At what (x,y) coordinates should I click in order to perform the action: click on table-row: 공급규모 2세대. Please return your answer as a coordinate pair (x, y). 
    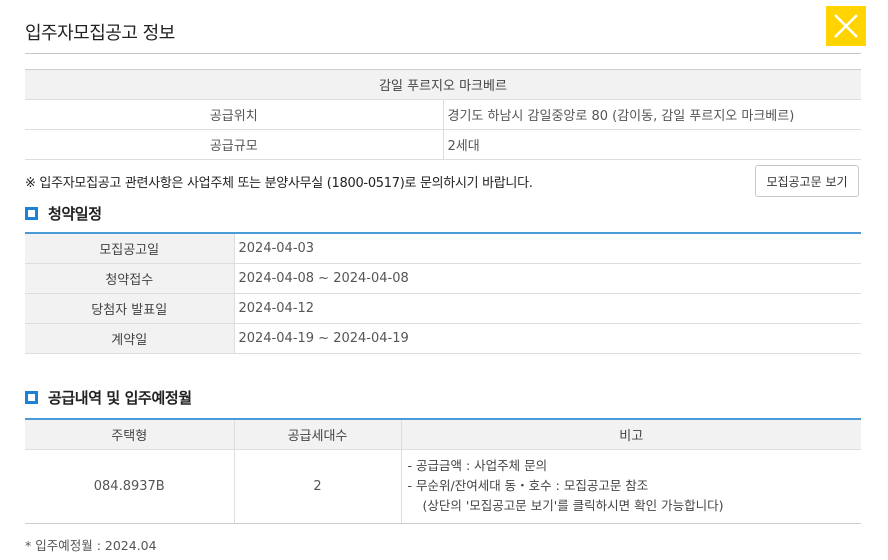
    Looking at the image, I should click on (443, 144).